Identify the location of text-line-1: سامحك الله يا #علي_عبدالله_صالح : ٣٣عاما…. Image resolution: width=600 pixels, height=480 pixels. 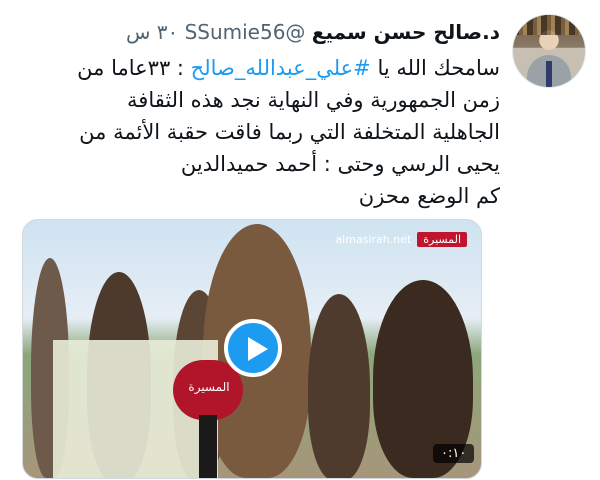
(288, 68).